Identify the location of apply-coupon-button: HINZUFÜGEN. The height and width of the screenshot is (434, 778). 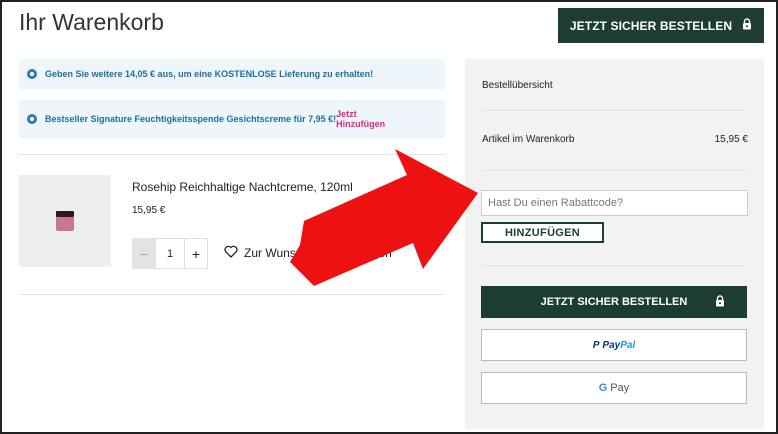
(542, 232).